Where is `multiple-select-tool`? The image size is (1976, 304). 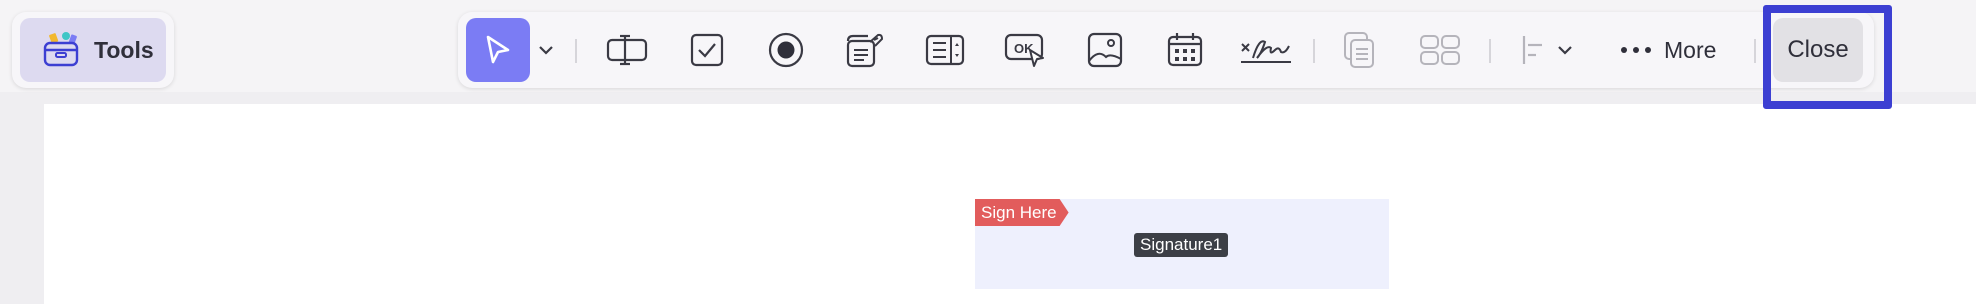 multiple-select-tool is located at coordinates (1440, 50).